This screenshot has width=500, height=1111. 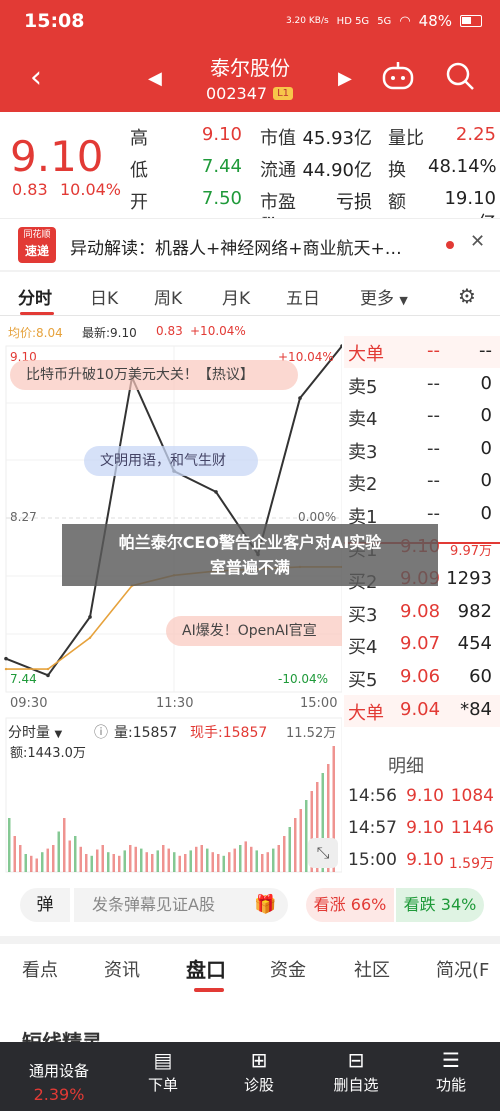 I want to click on tab-five-day: 五日, so click(x=303, y=296).